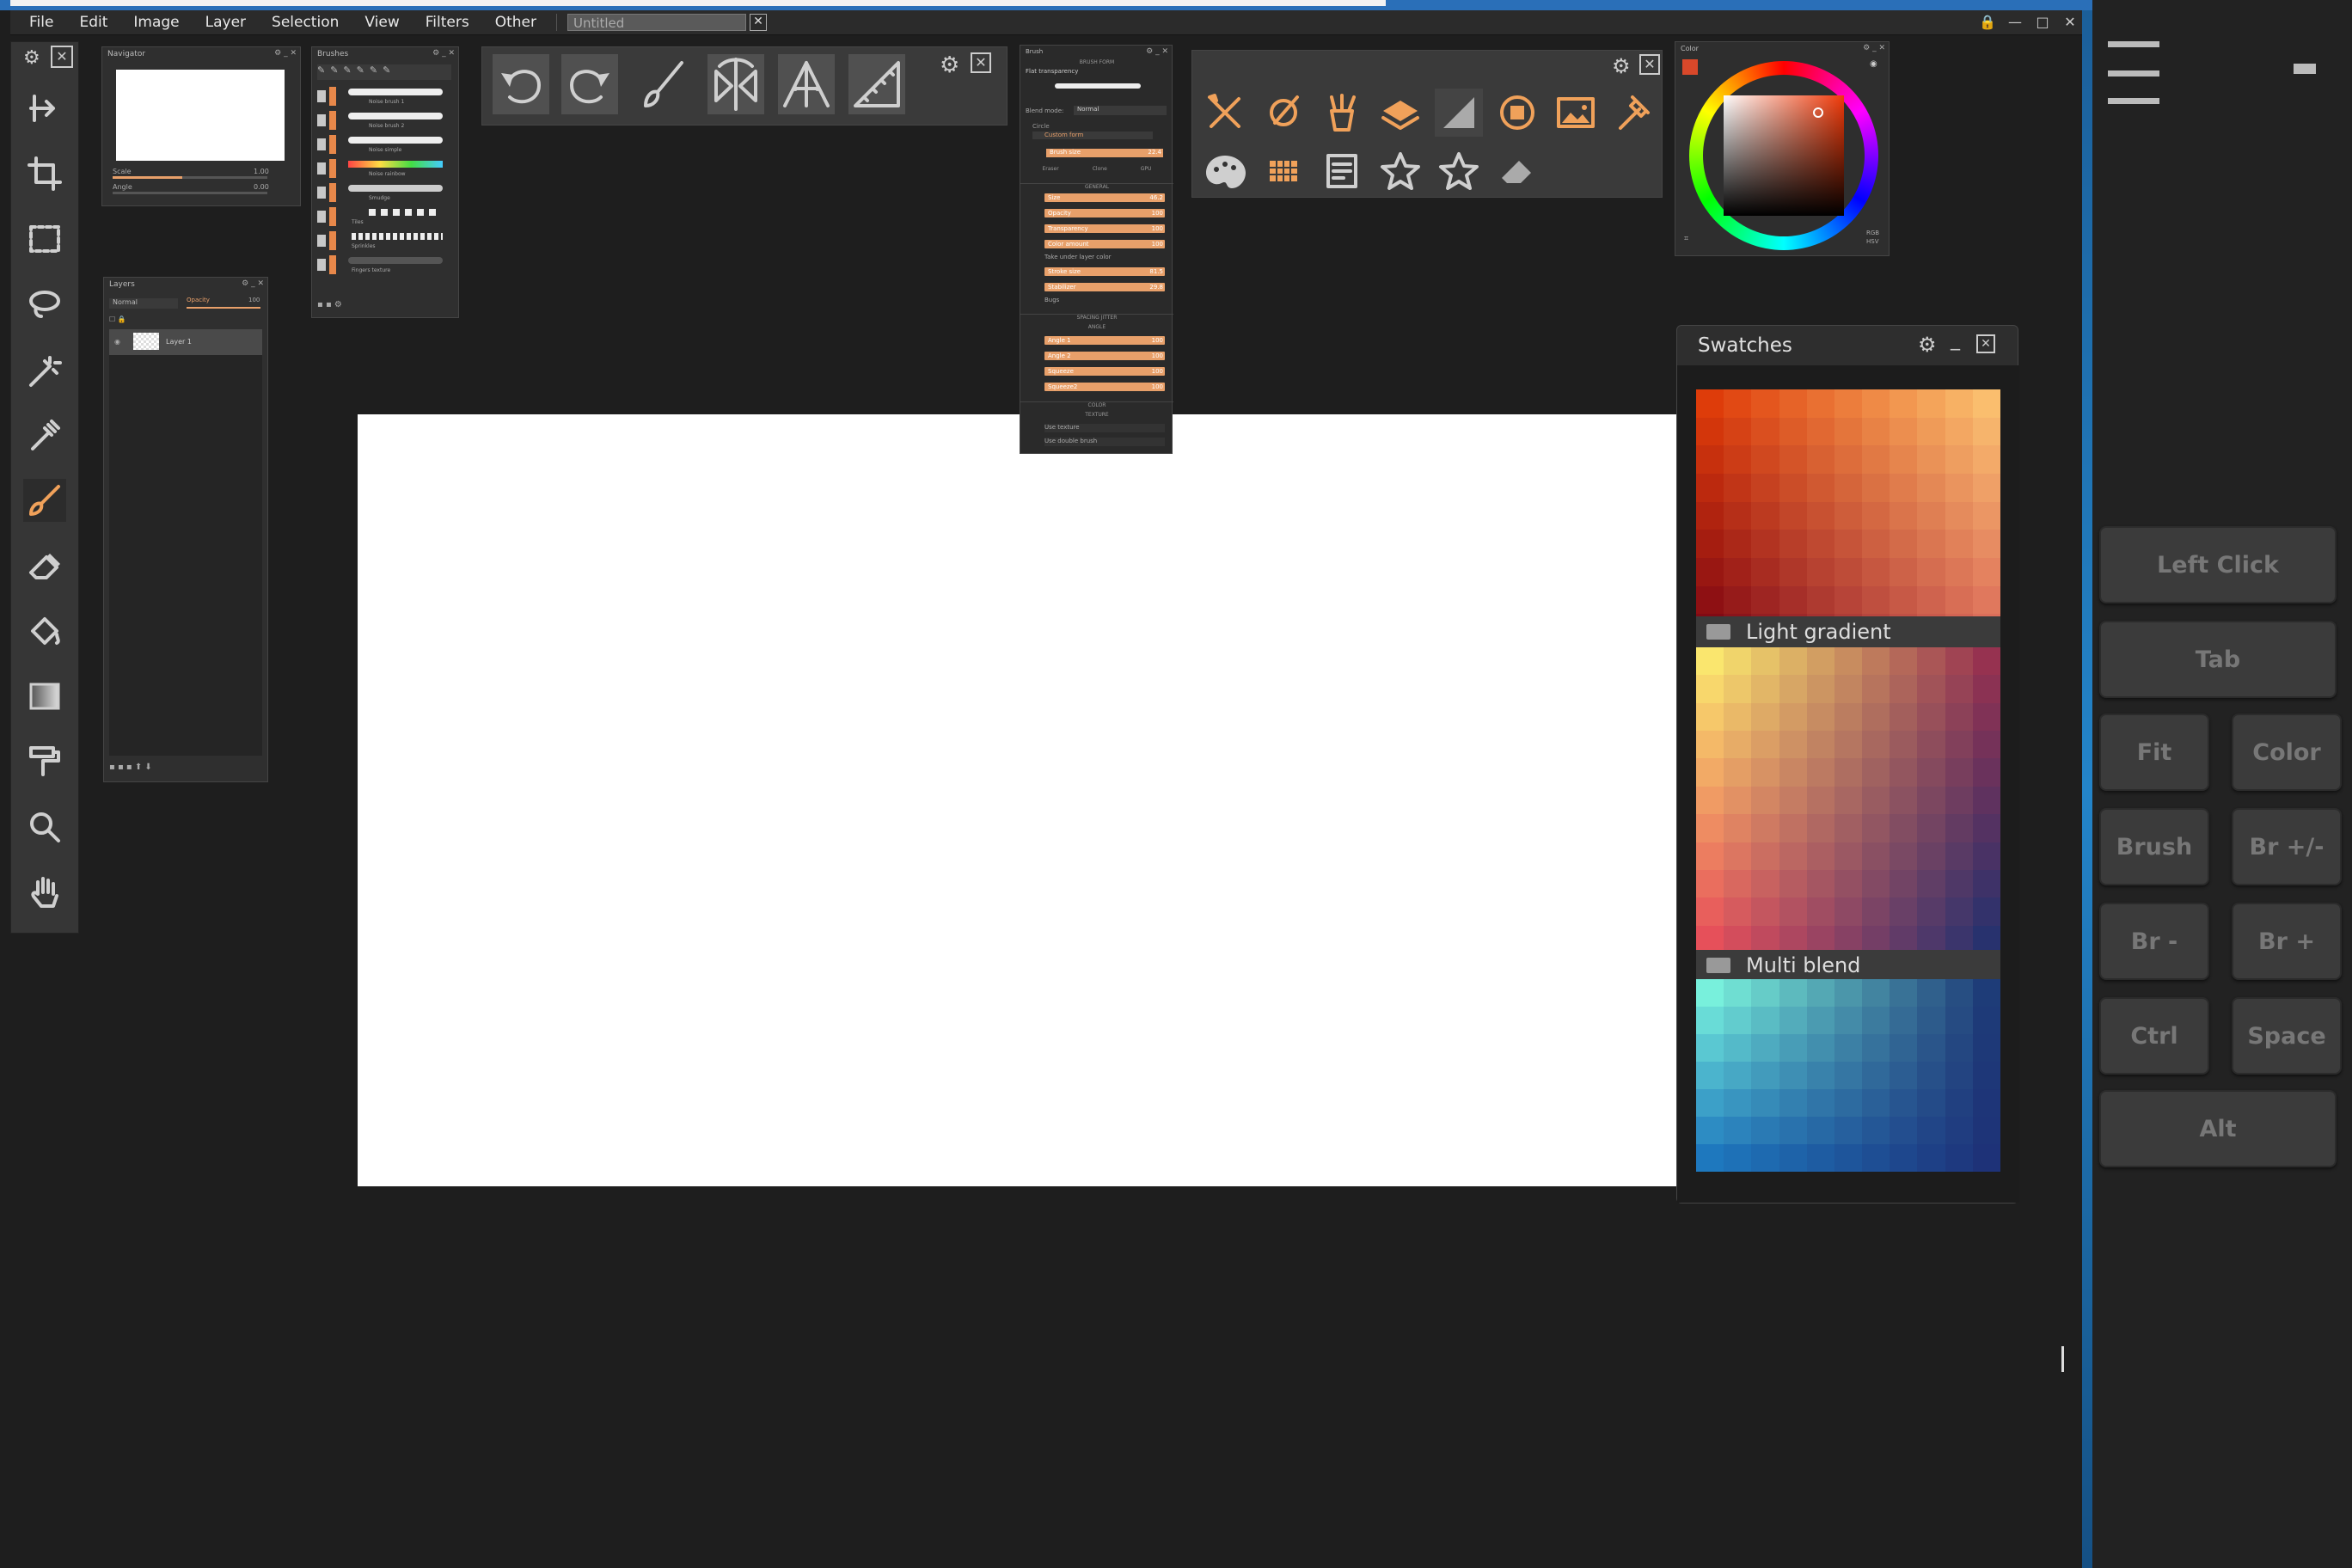  What do you see at coordinates (1784, 155) in the screenshot?
I see `saturation-value-square` at bounding box center [1784, 155].